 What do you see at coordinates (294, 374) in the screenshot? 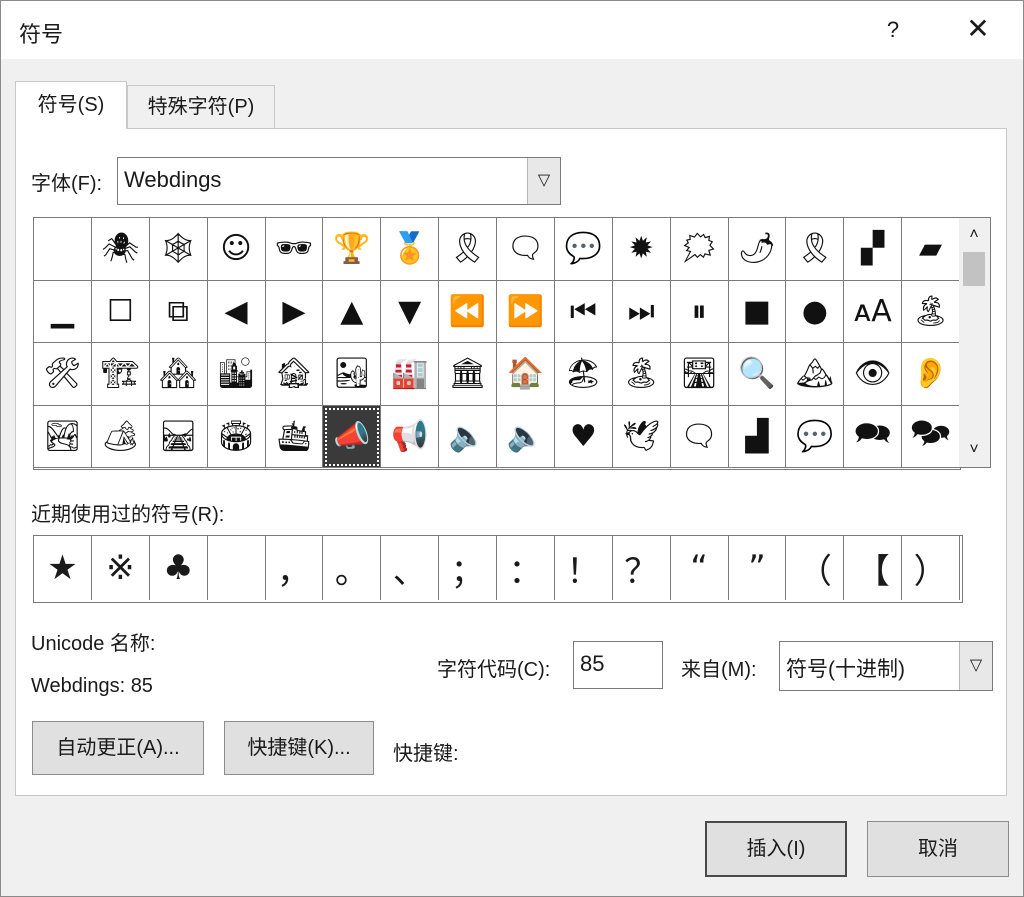
I see `symbol-cell: 🏚` at bounding box center [294, 374].